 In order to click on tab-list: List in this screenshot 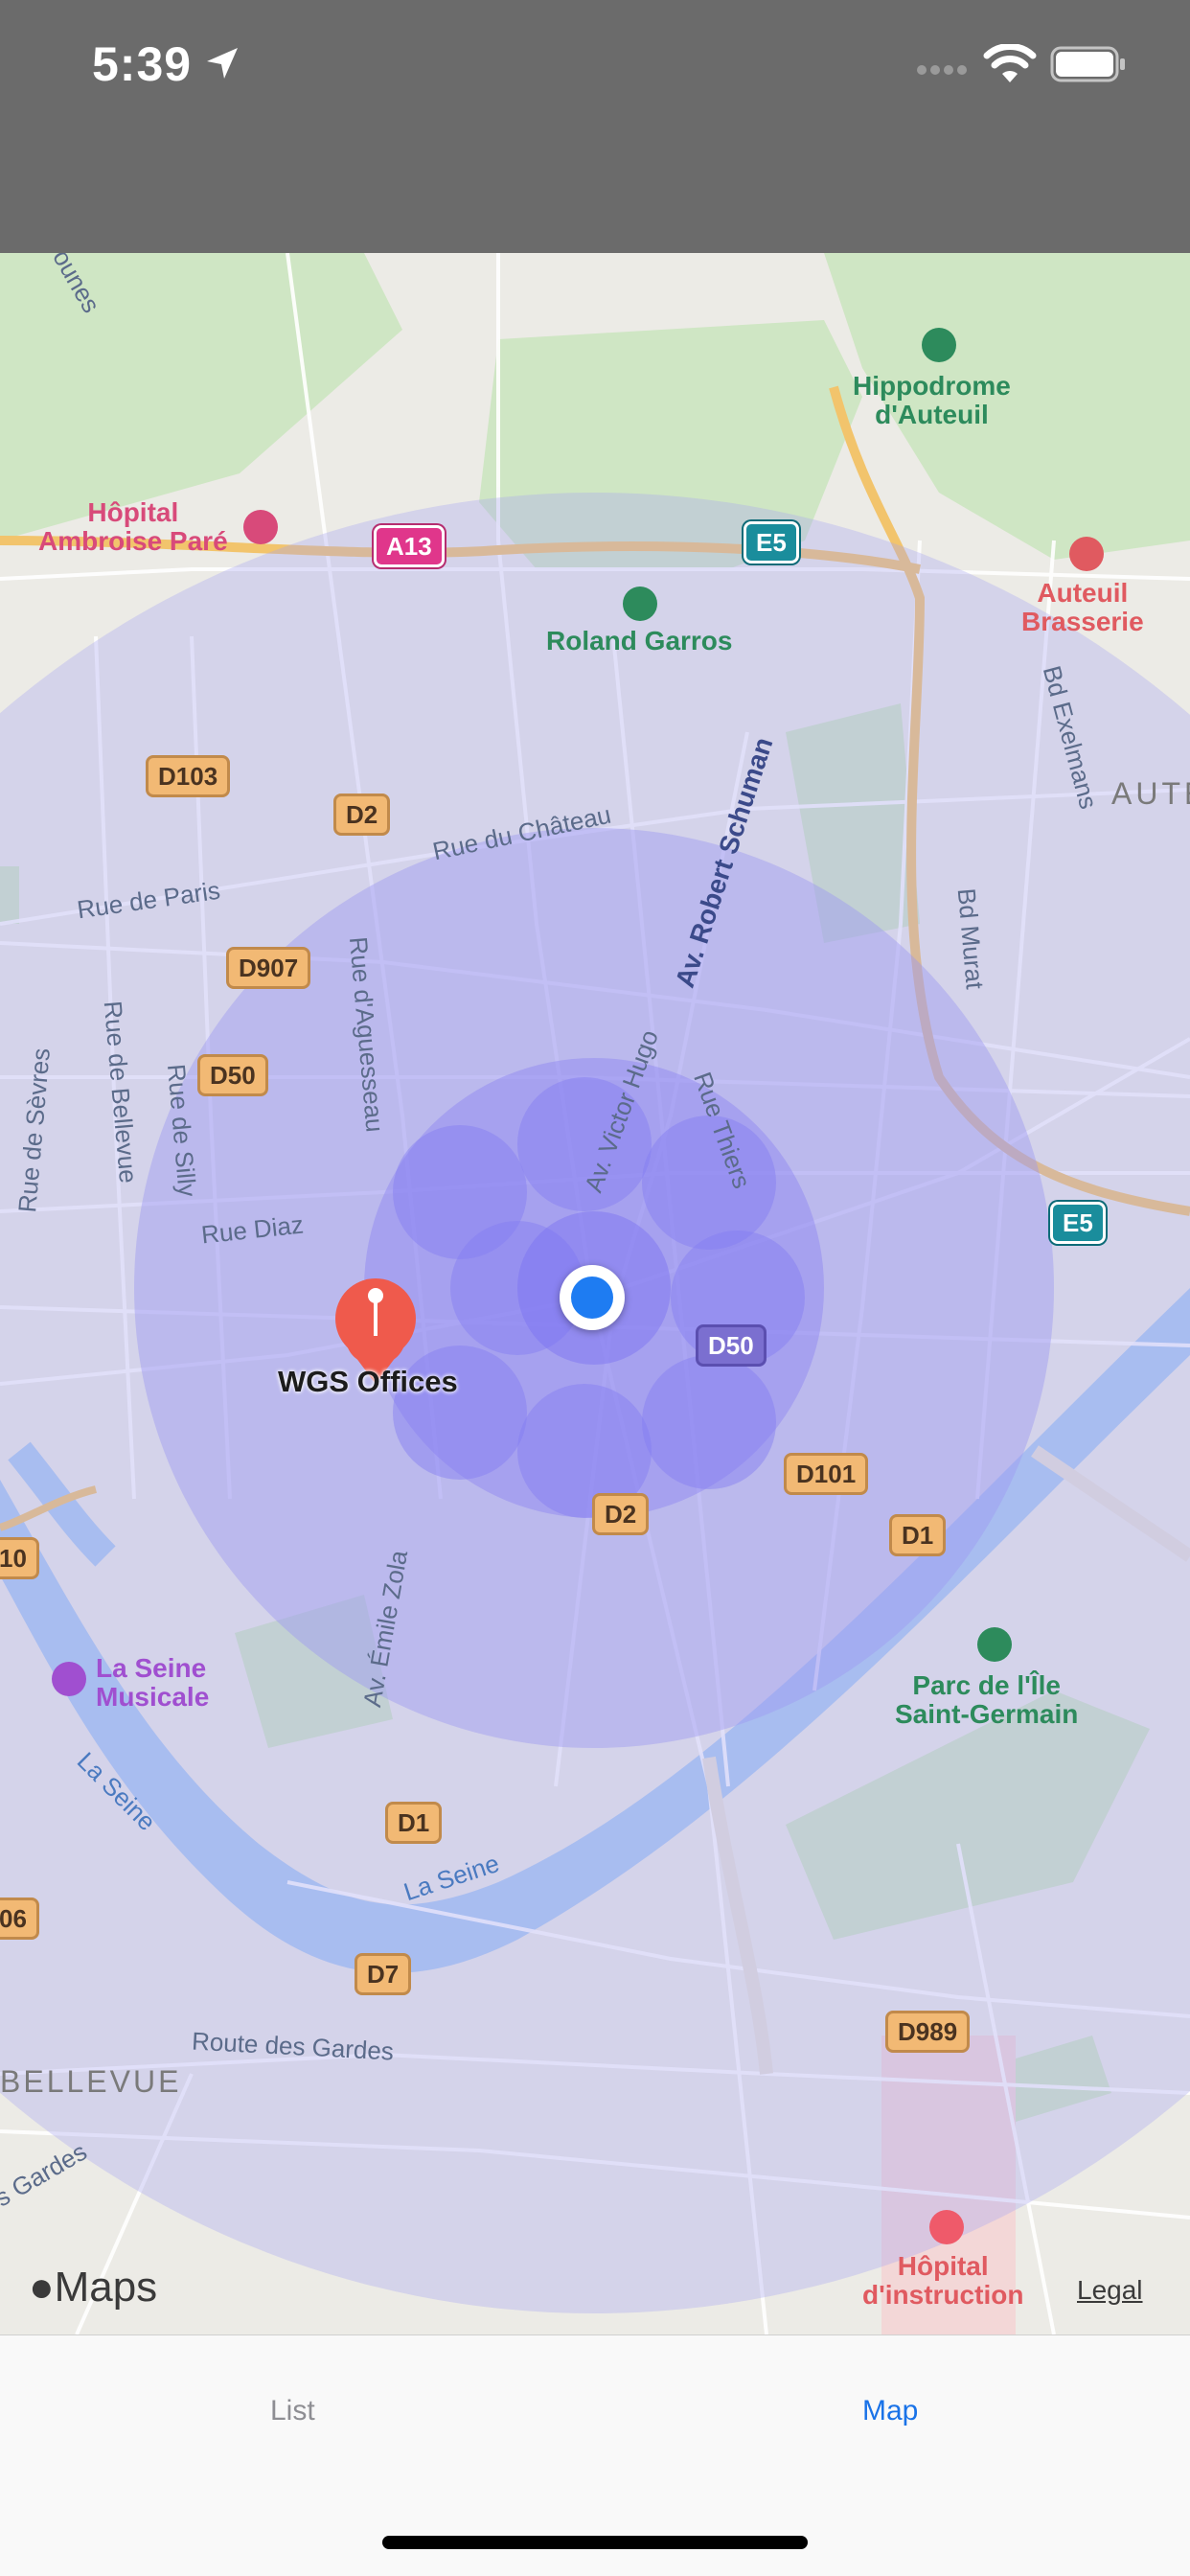, I will do `click(293, 2411)`.